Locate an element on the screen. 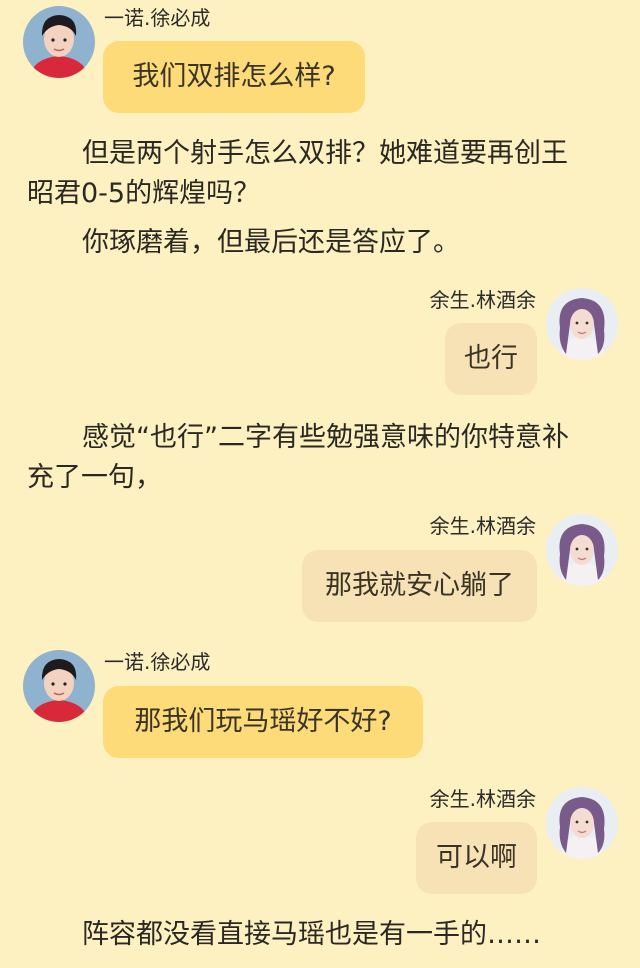  message-bubble: 那我就安心躺了 is located at coordinates (419, 586).